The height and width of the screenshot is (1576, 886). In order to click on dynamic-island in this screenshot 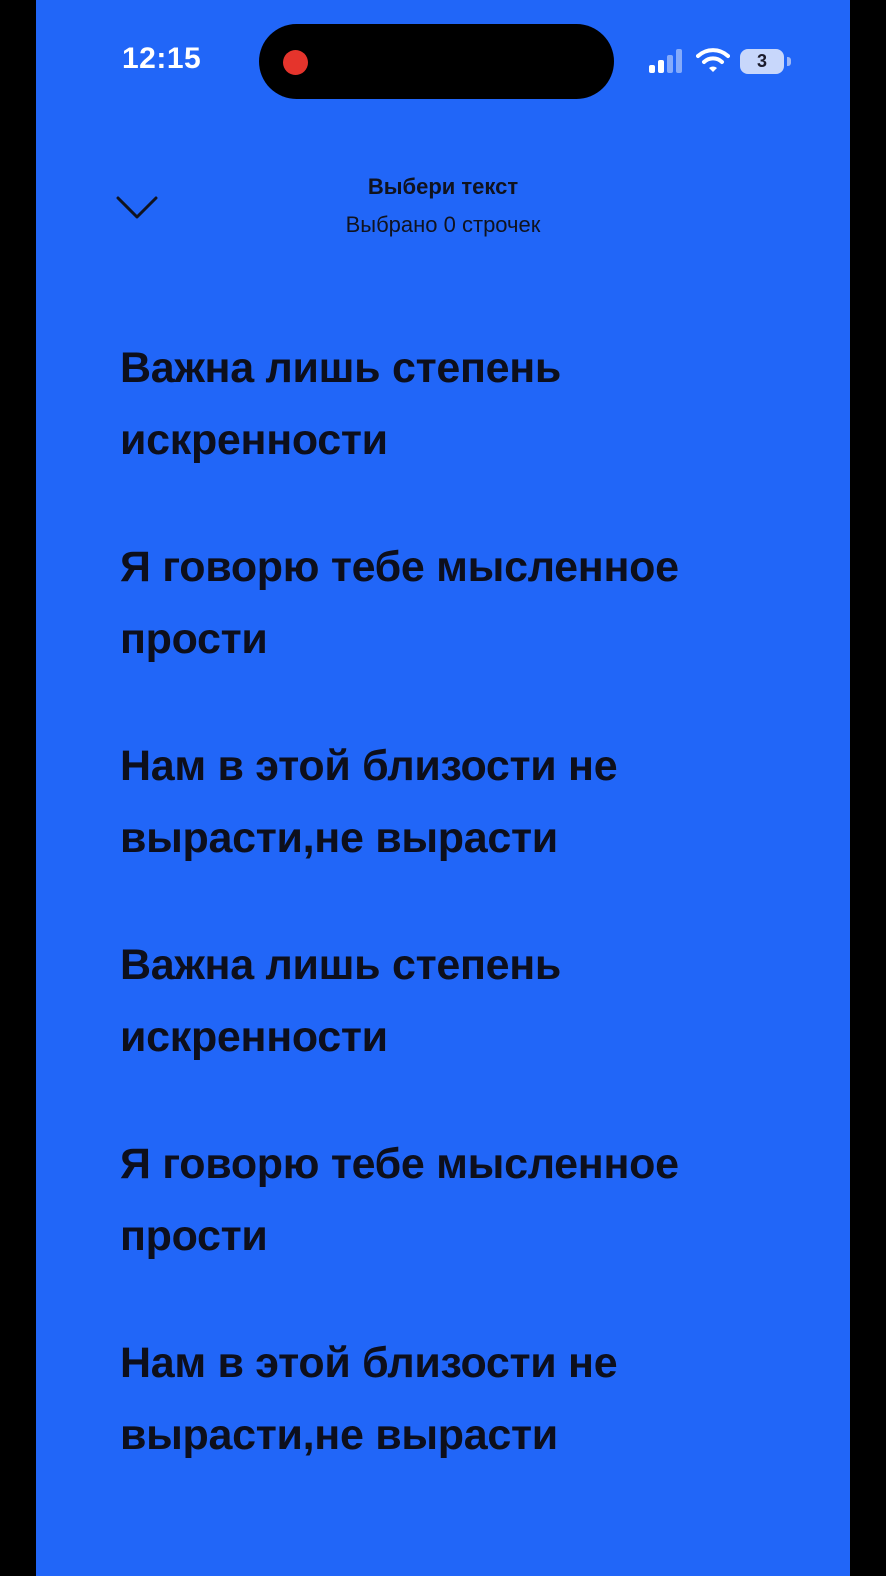, I will do `click(436, 61)`.